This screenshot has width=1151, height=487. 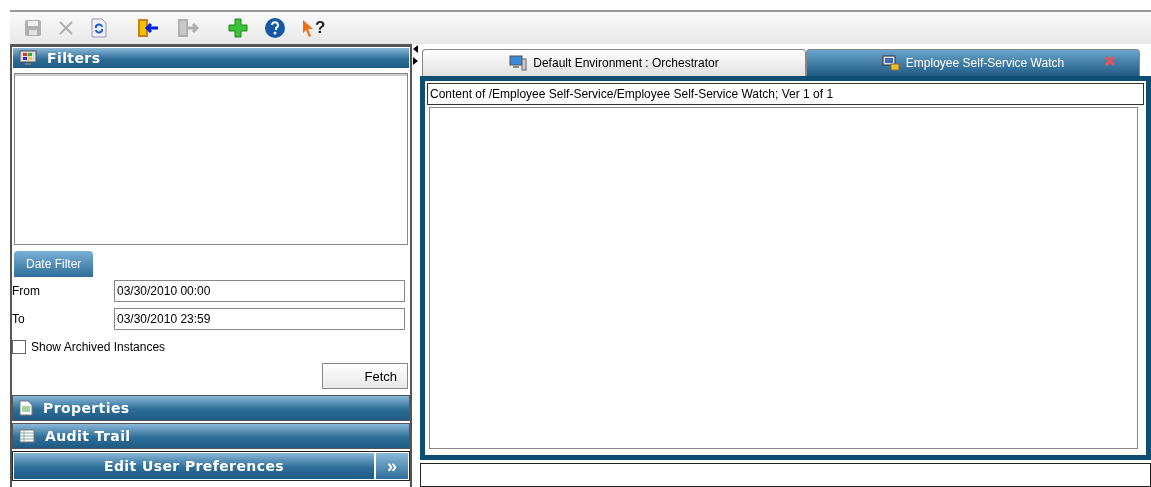 What do you see at coordinates (211, 408) in the screenshot?
I see `section-header: Properties` at bounding box center [211, 408].